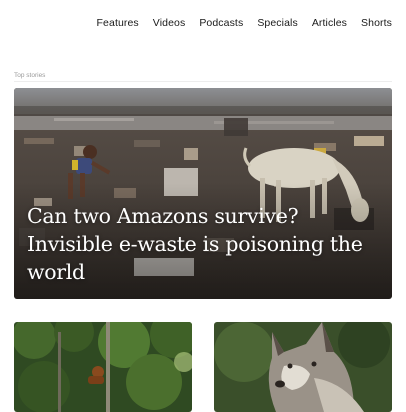  Describe the element at coordinates (376, 23) in the screenshot. I see `nav-item-shorts: Shorts` at that location.